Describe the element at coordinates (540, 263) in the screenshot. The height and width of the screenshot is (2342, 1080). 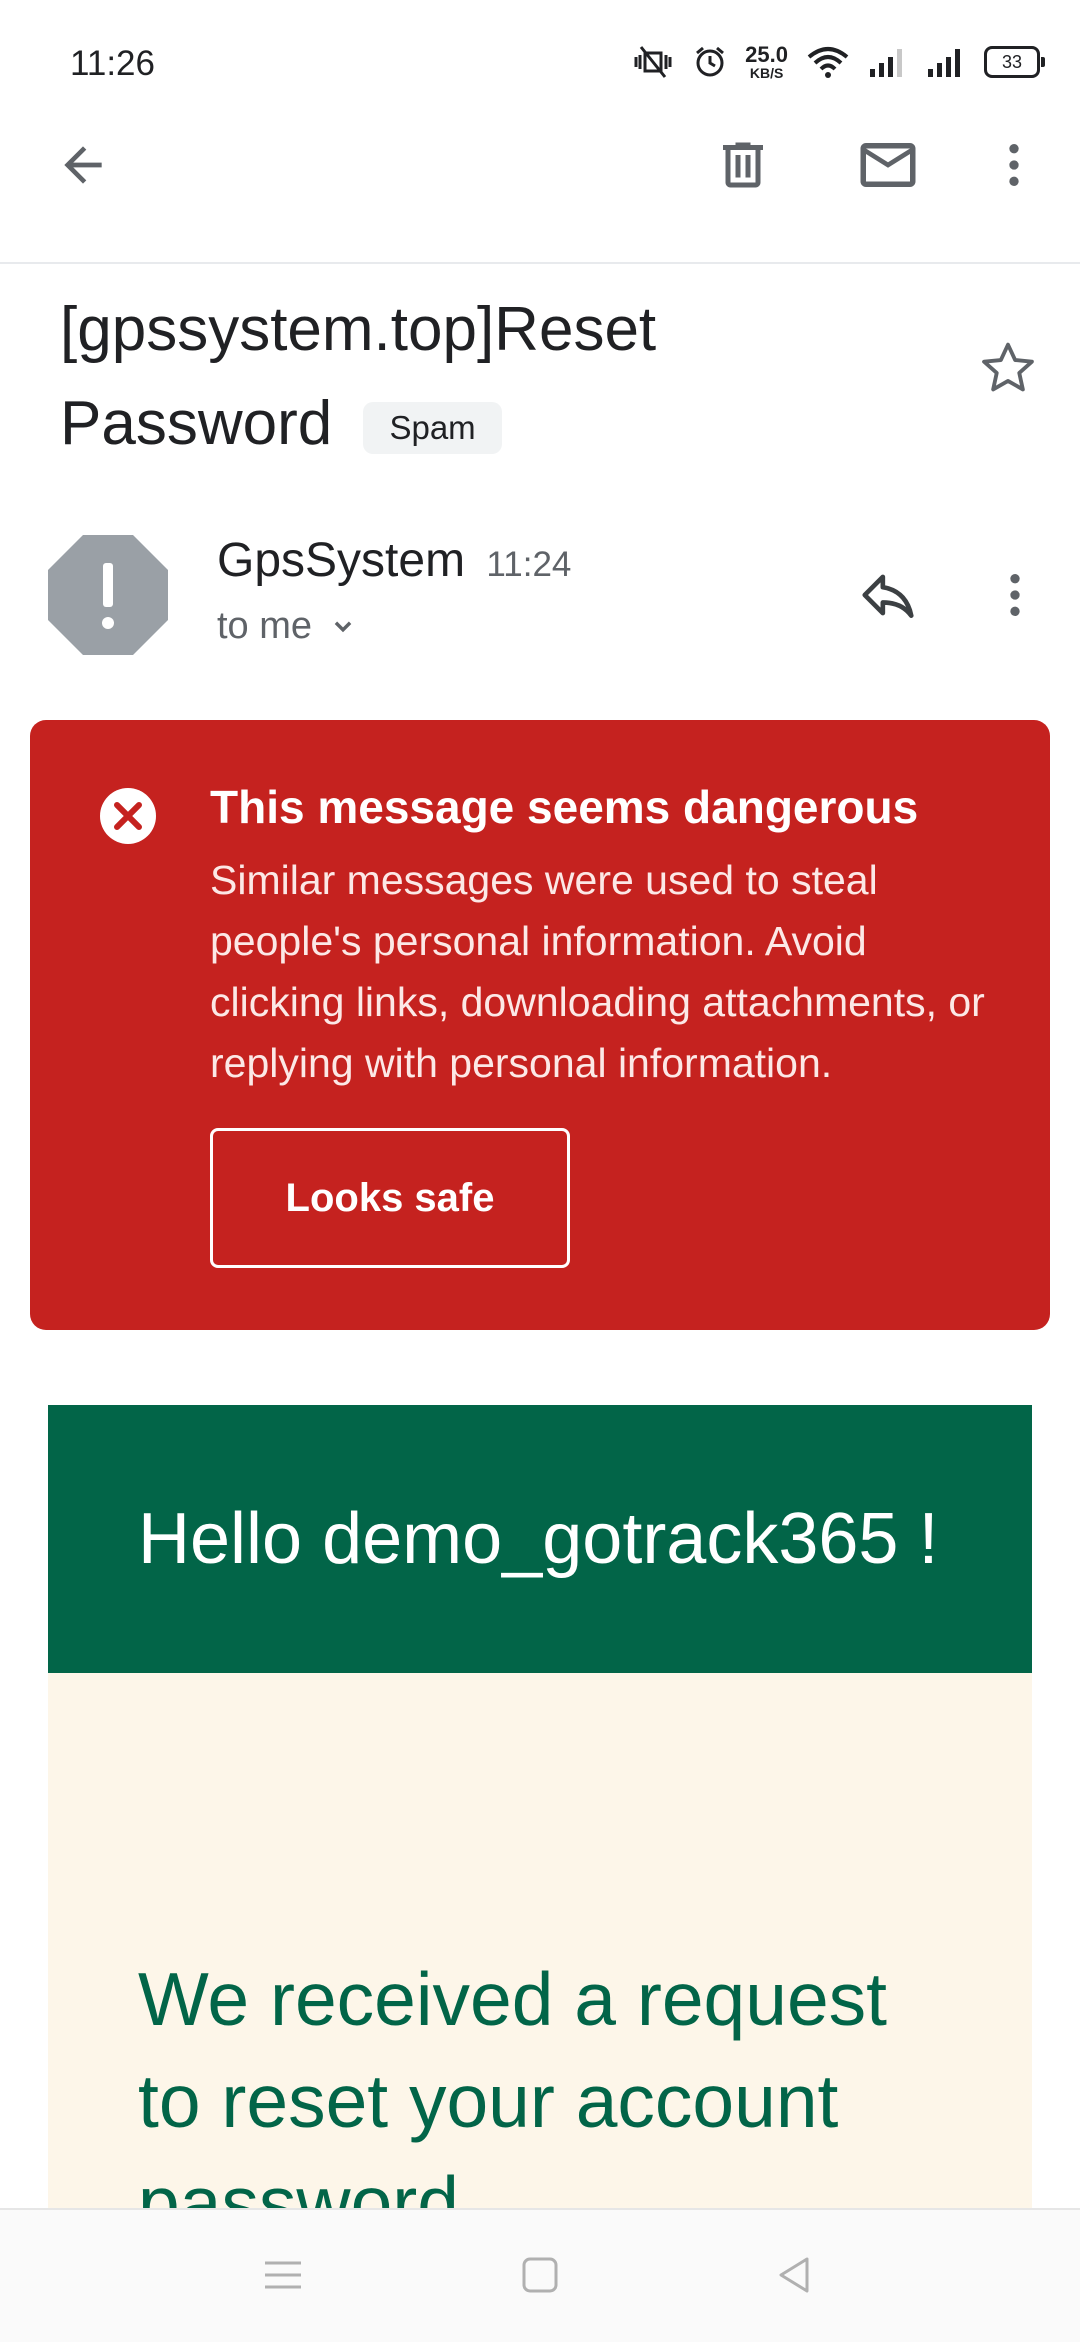
I see `toolbar-divider` at that location.